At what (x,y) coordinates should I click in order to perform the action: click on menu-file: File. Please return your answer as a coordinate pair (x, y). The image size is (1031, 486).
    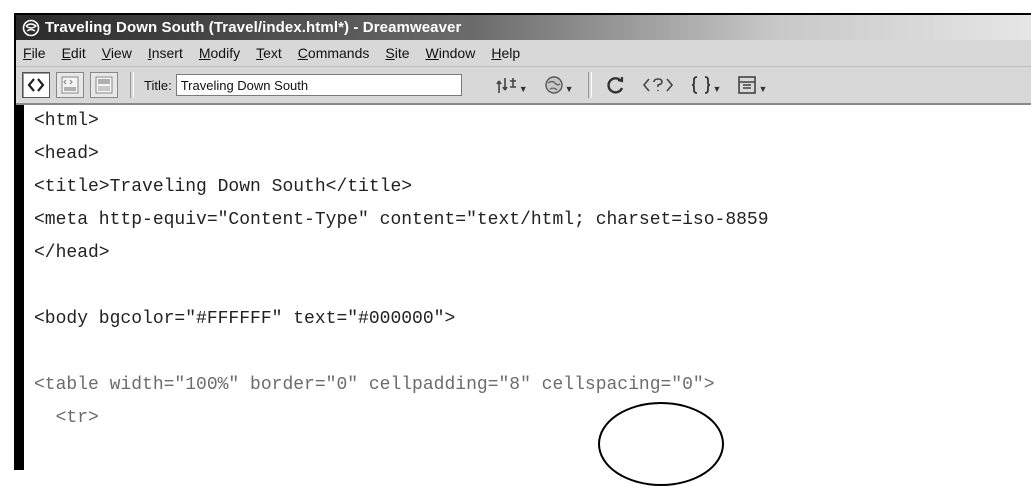
    Looking at the image, I should click on (34, 53).